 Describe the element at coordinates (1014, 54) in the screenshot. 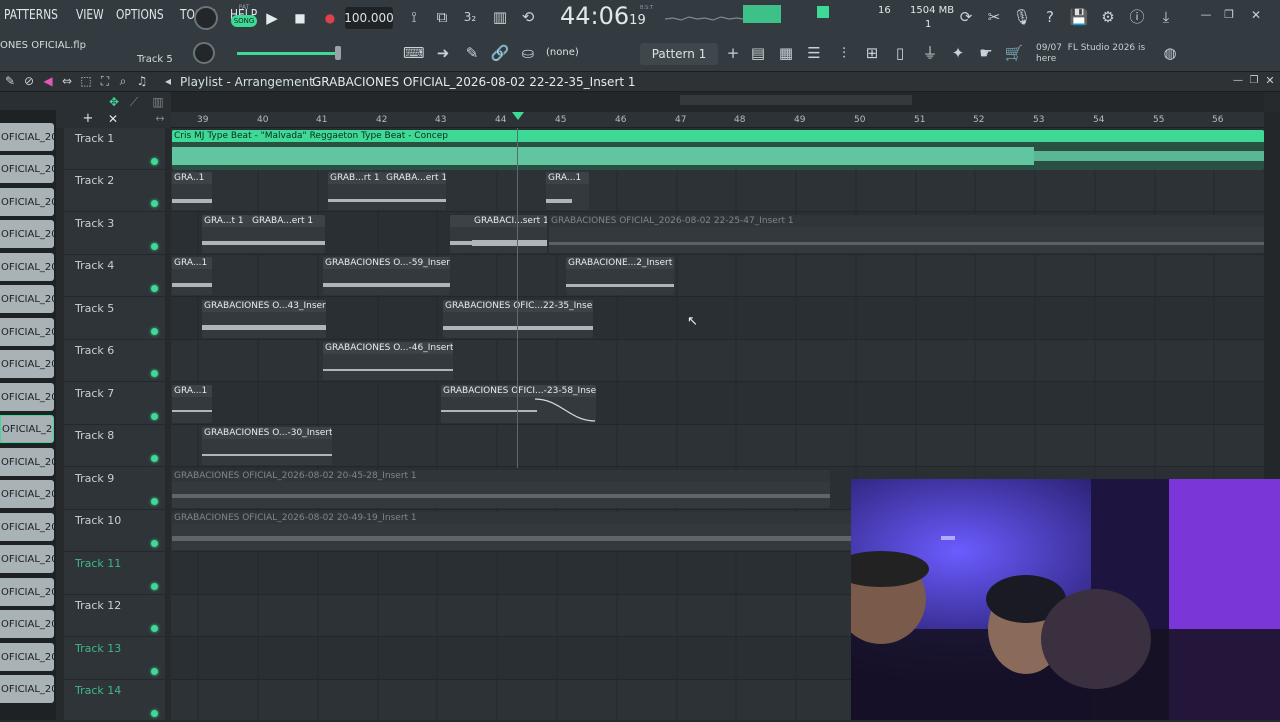

I see `cart-icon: 🛒` at that location.